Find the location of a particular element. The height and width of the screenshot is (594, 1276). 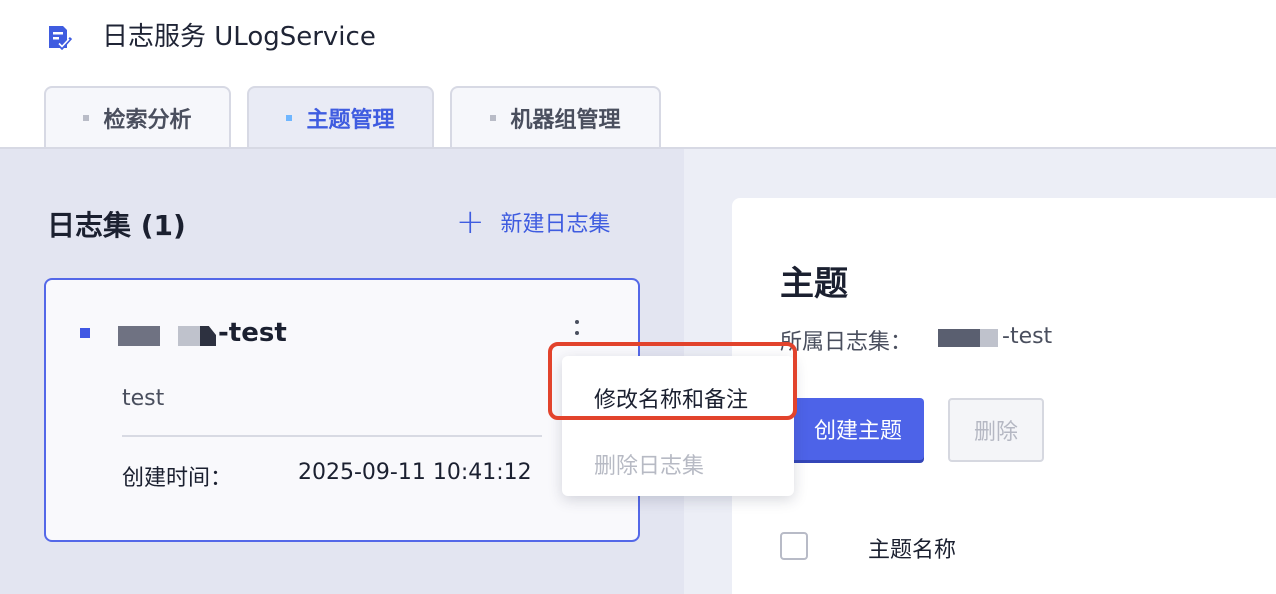

topic-title: 主题 is located at coordinates (814, 284).